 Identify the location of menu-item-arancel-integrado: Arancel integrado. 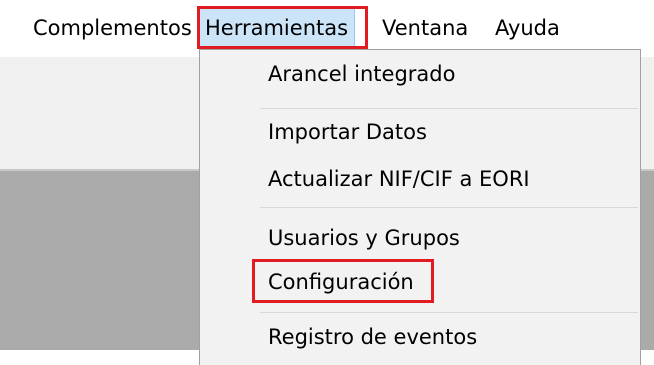
(361, 74).